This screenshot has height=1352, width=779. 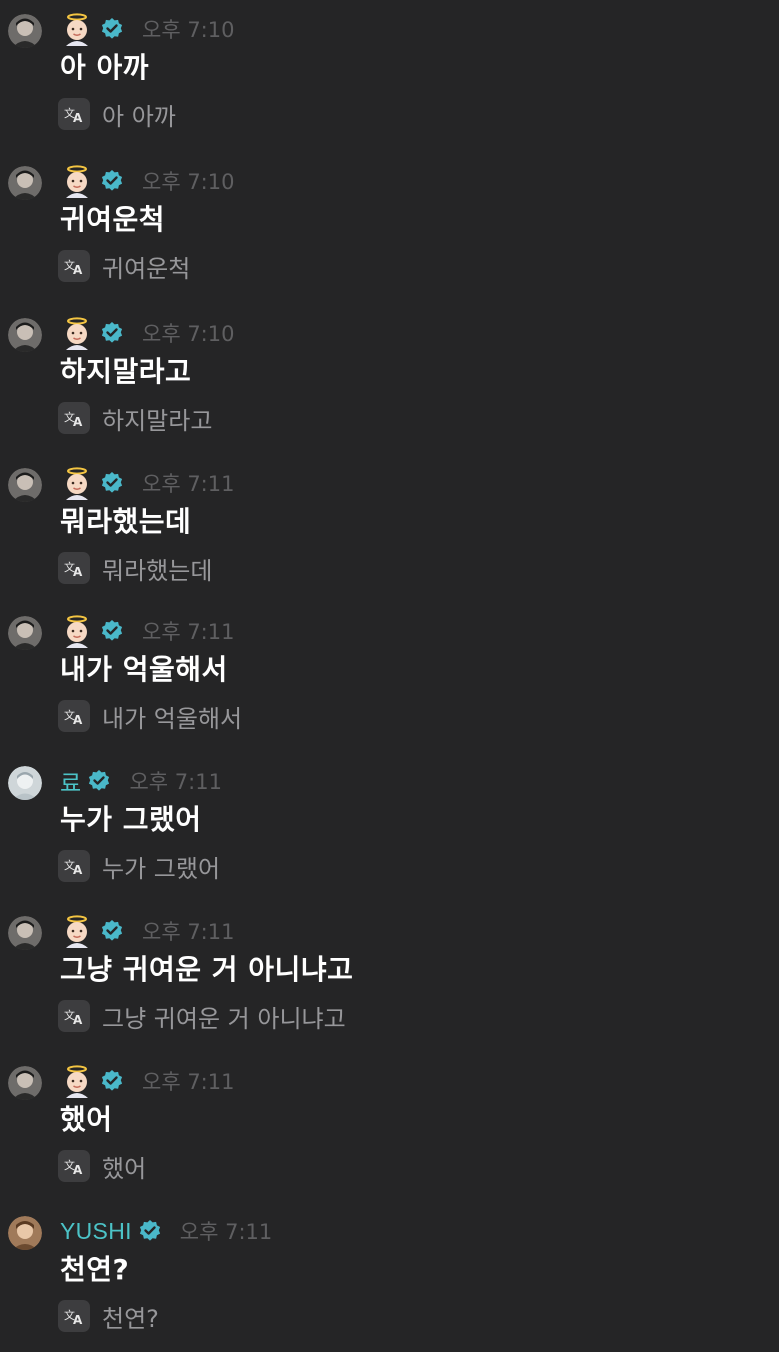 I want to click on message-text: 내가 억울해서, so click(x=144, y=669).